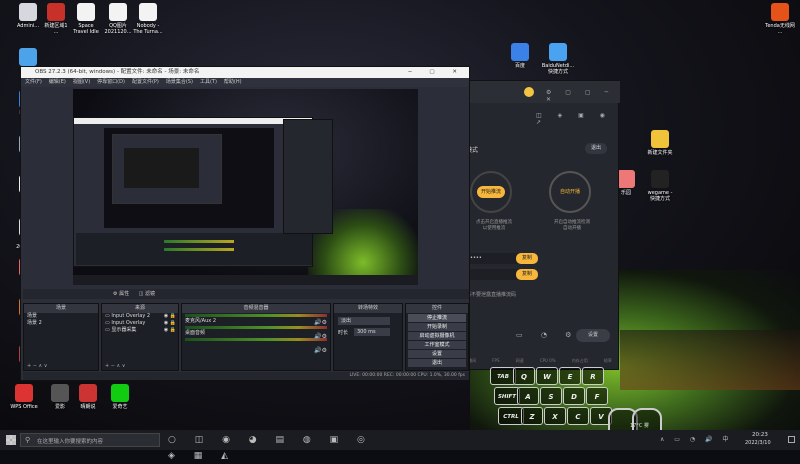 This screenshot has width=800, height=464. I want to click on wallpaper-horizon, so click(710, 360).